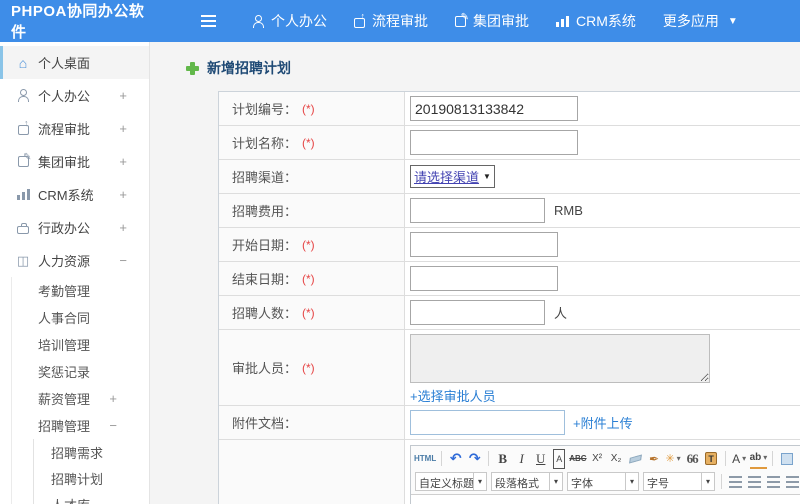  I want to click on sidebar-item-recruit-need: 招聘需求, so click(91, 452).